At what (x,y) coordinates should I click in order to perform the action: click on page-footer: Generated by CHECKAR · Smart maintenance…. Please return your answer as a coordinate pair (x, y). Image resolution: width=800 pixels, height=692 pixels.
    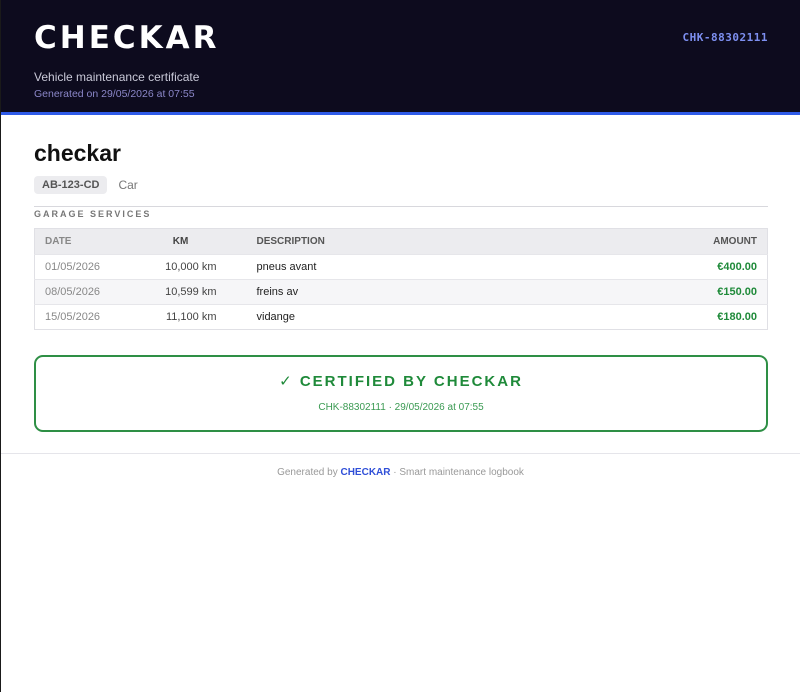
    Looking at the image, I should click on (400, 465).